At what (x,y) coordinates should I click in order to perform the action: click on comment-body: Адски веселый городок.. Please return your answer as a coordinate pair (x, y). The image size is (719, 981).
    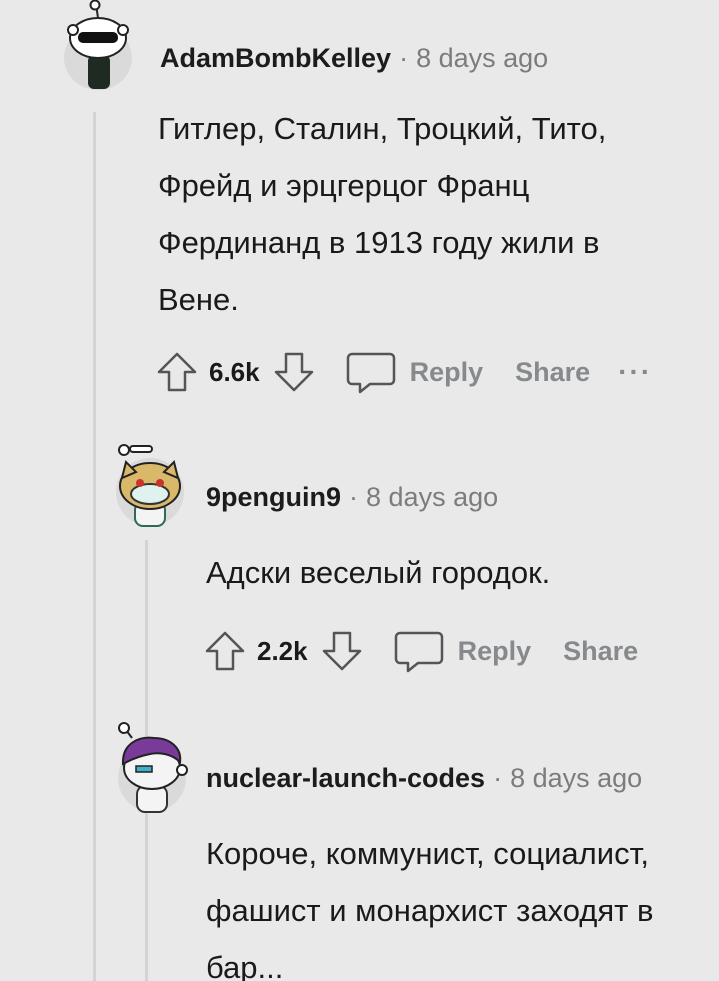
    Looking at the image, I should click on (378, 572).